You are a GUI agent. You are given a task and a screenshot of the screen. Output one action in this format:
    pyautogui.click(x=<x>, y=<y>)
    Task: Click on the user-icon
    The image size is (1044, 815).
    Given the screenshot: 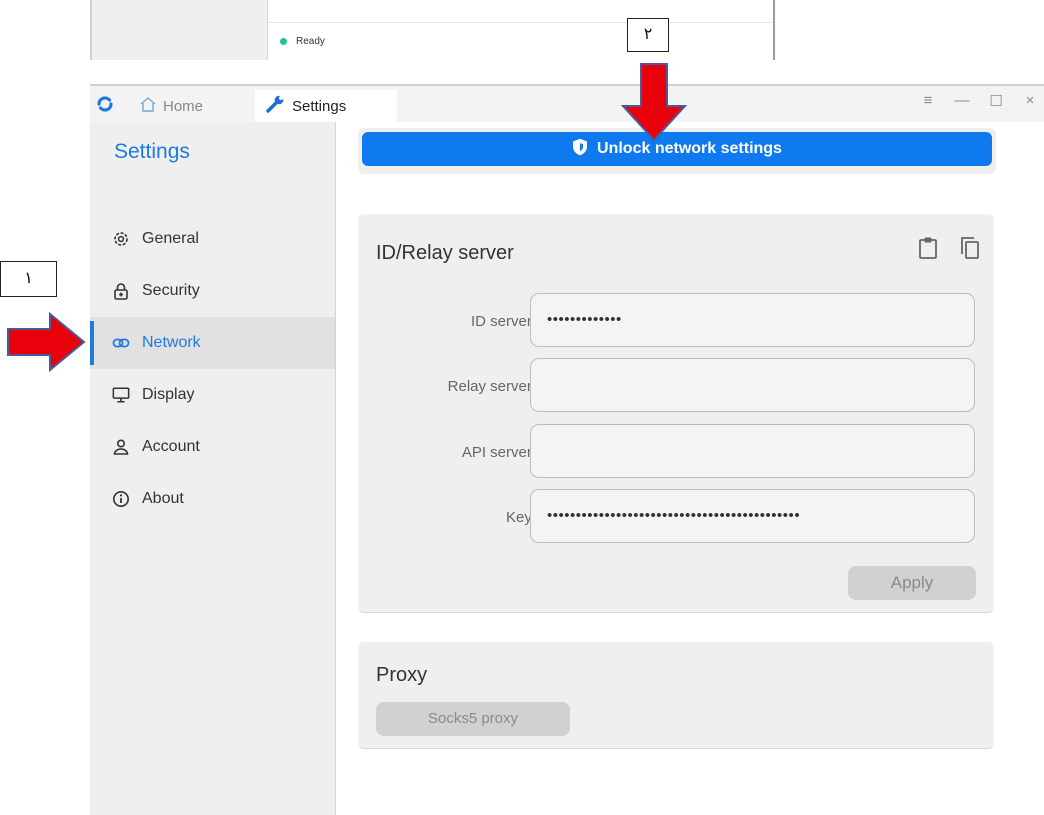 What is the action you would take?
    pyautogui.click(x=121, y=447)
    